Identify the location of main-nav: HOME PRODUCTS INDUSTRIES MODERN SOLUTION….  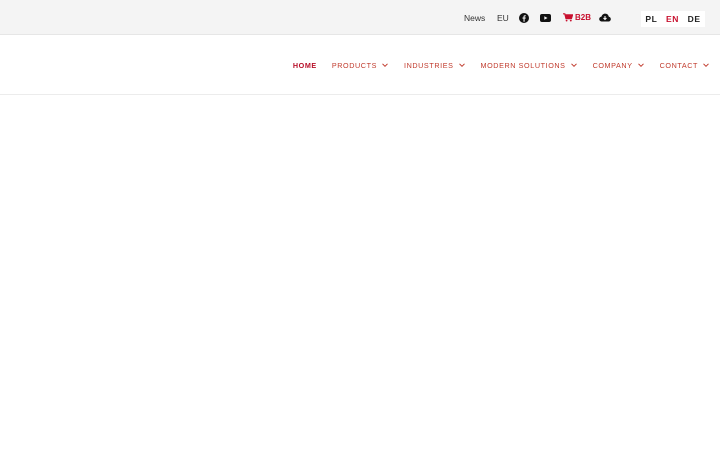
(501, 65).